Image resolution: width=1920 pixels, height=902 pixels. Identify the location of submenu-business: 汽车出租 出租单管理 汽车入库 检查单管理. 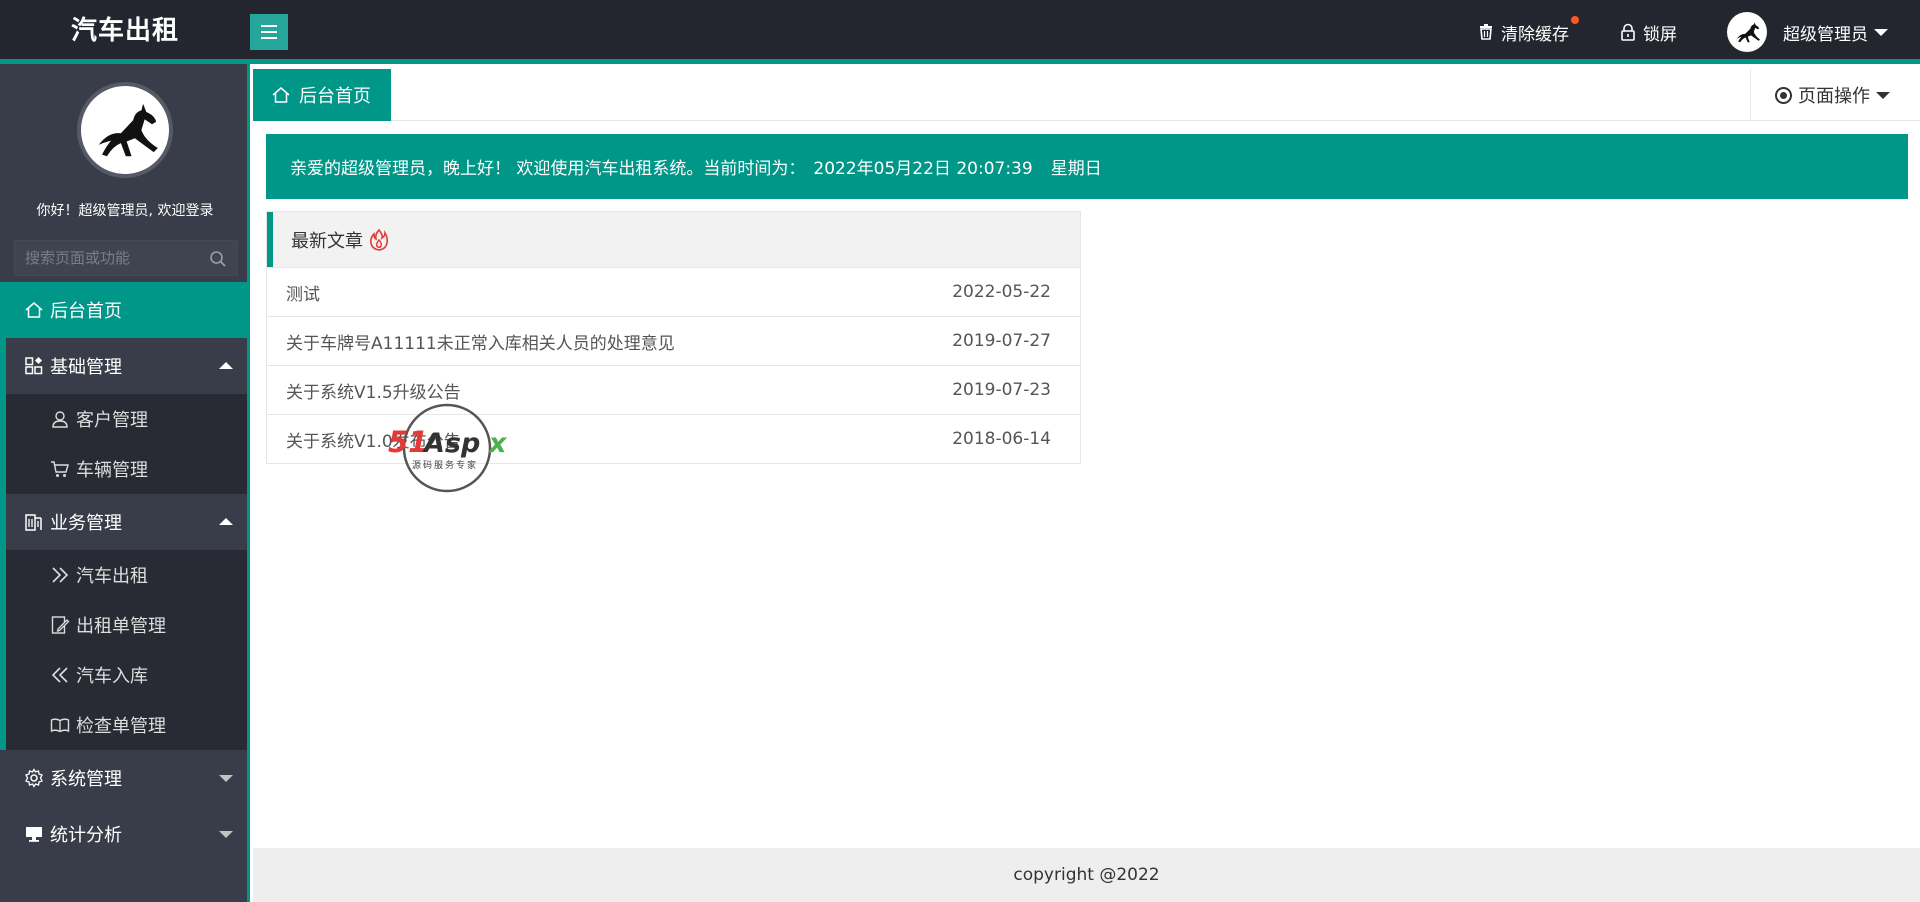
(123, 650).